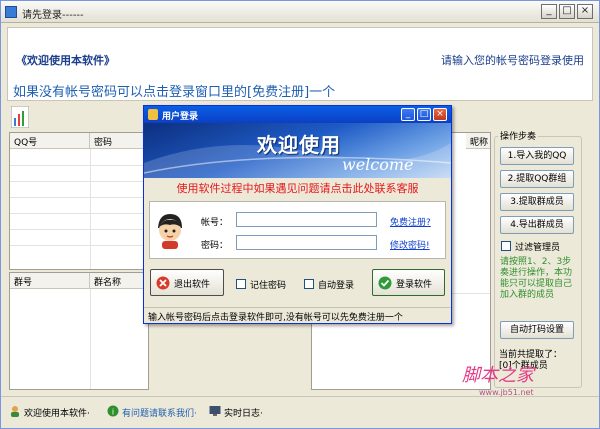  Describe the element at coordinates (300, 12) in the screenshot. I see `window-title-bar: 请先登录------ _ □ ×` at that location.